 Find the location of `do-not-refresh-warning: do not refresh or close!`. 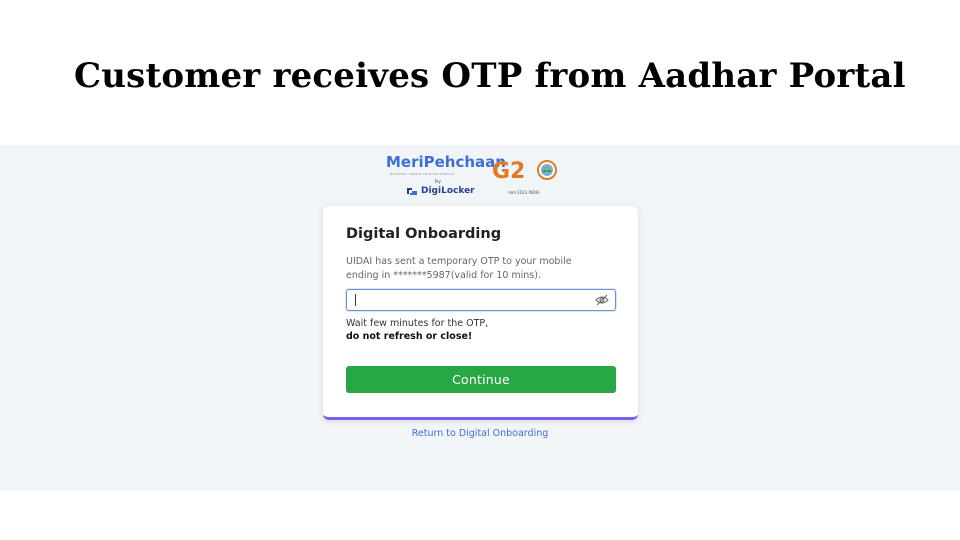

do-not-refresh-warning: do not refresh or close! is located at coordinates (409, 336).